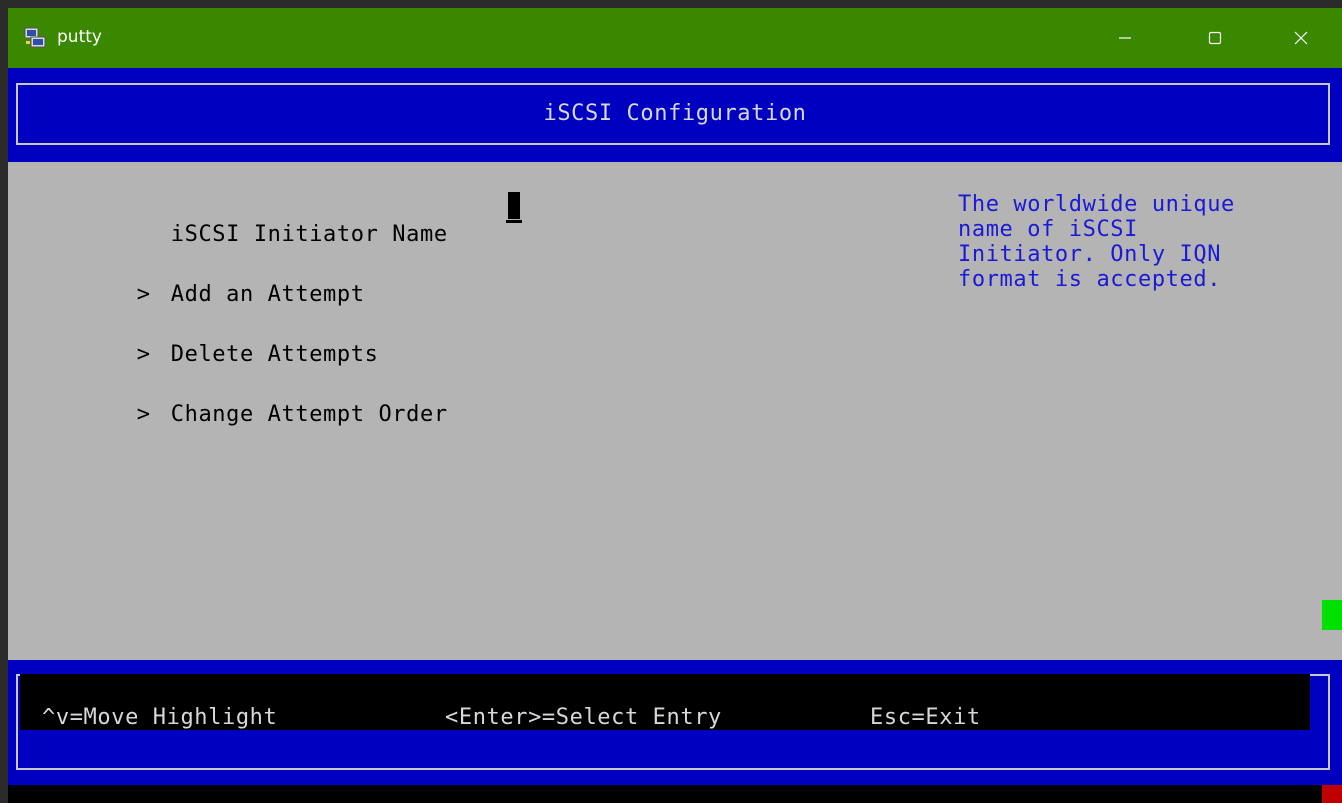  I want to click on minimize-icon, so click(1125, 38).